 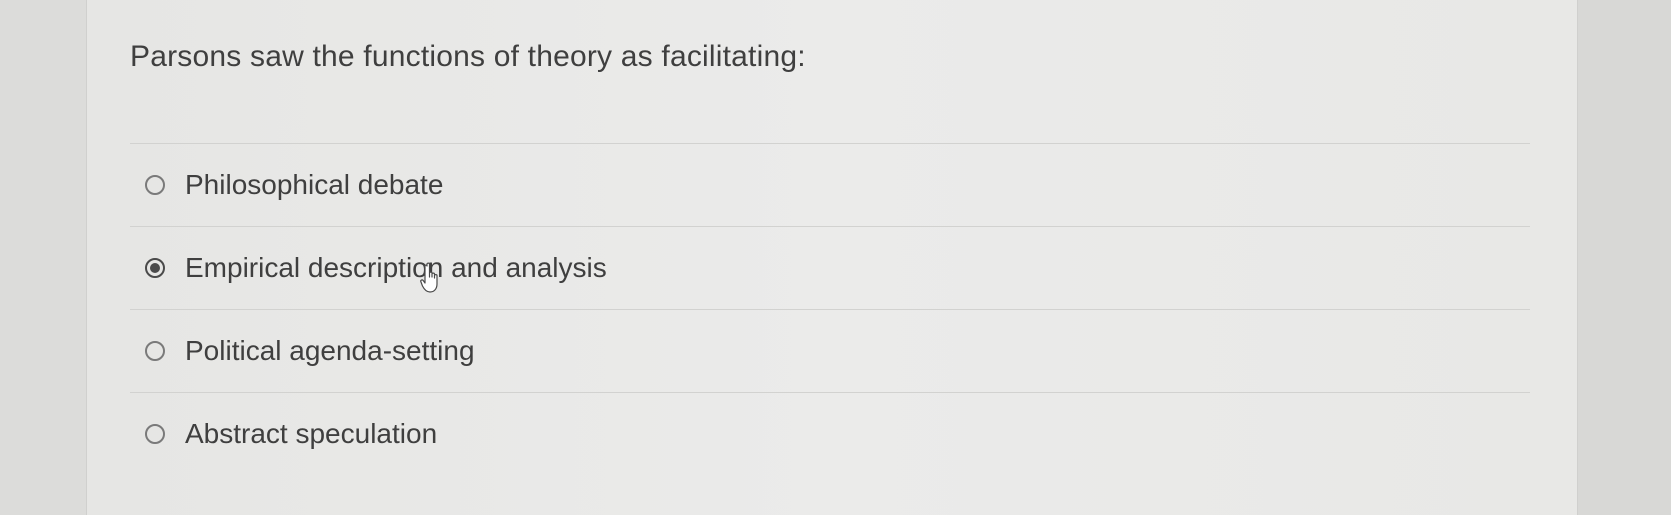 What do you see at coordinates (429, 277) in the screenshot?
I see `hand-pointer-icon` at bounding box center [429, 277].